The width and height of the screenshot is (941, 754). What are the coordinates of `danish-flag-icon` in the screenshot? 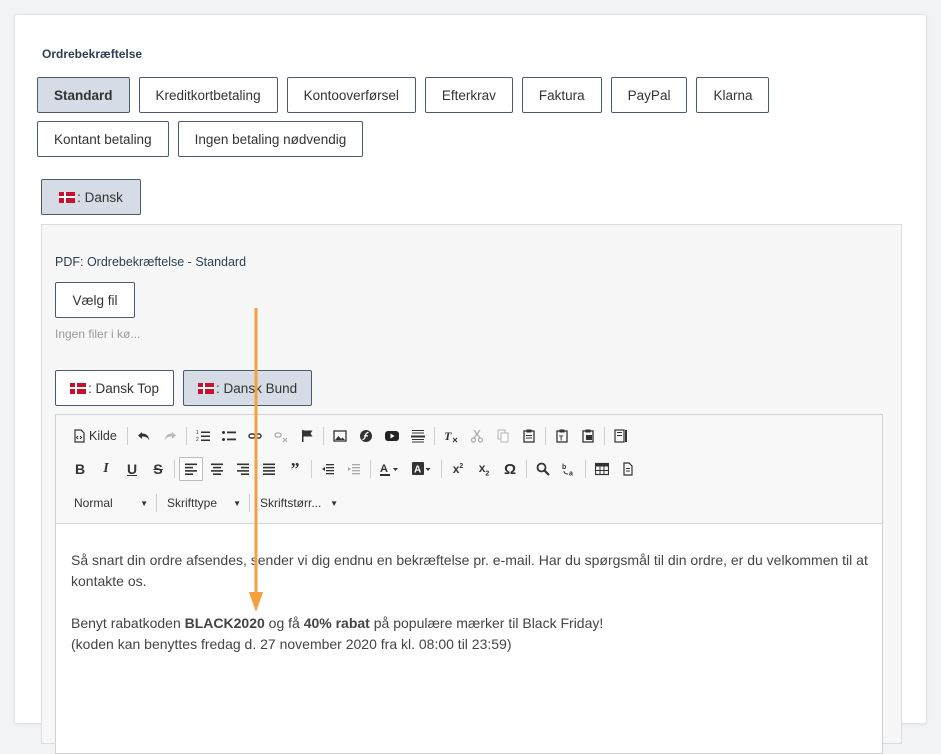 It's located at (78, 388).